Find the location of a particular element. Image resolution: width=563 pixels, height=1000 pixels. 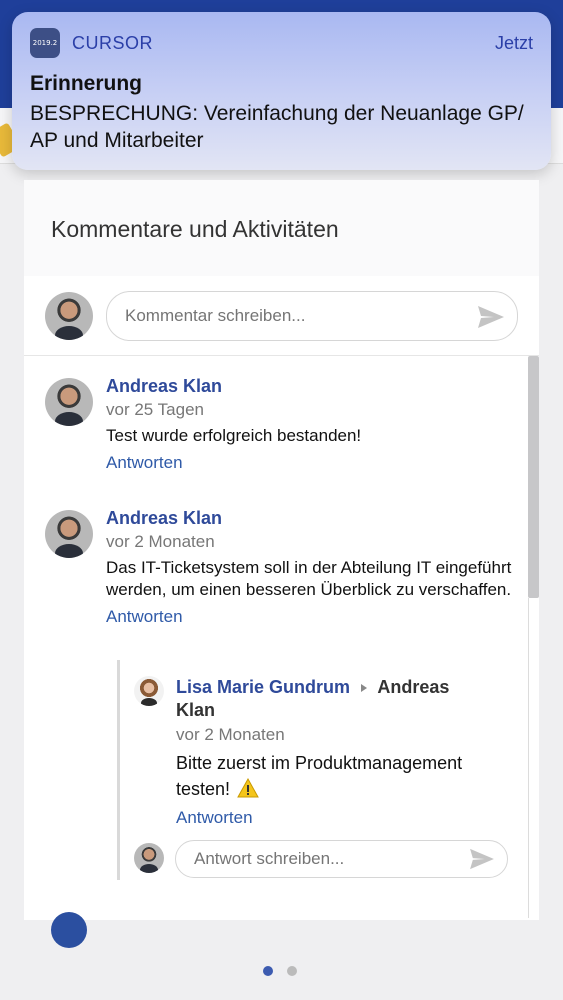

reply-input-wrapper is located at coordinates (341, 859).